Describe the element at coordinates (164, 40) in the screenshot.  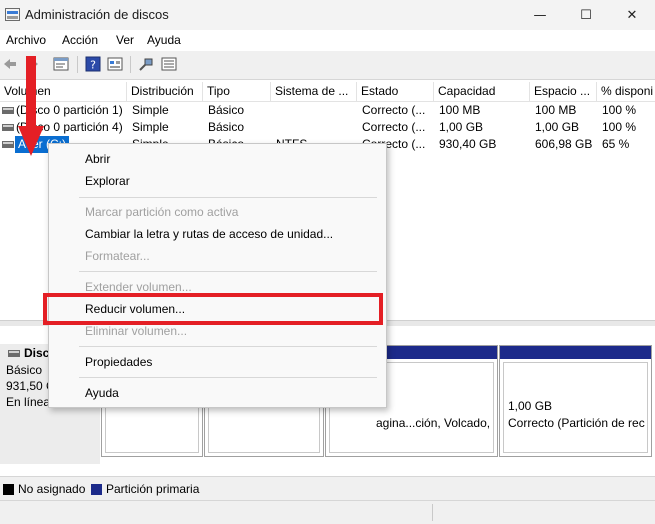
I see `menu-ayuda: Ayuda` at that location.